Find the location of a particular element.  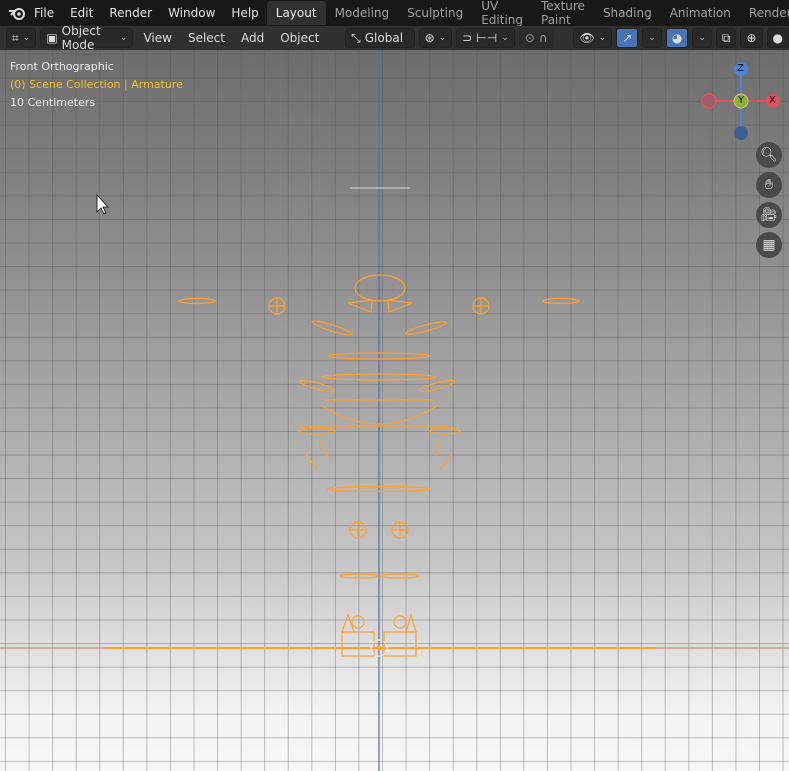

eye-icon: 👁 is located at coordinates (587, 38).